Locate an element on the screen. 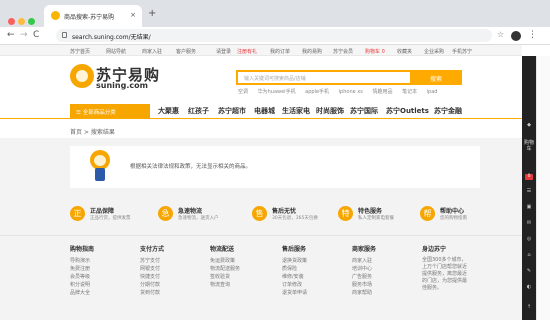 This screenshot has width=550, height=320. service-item: 特 特色服务 私人定制家电套餐 is located at coordinates (383, 218).